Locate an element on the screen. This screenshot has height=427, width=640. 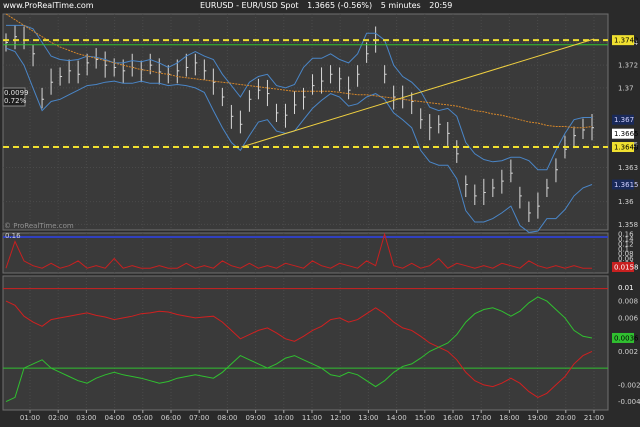
price-tick-label: 1.372 is located at coordinates (628, 66).